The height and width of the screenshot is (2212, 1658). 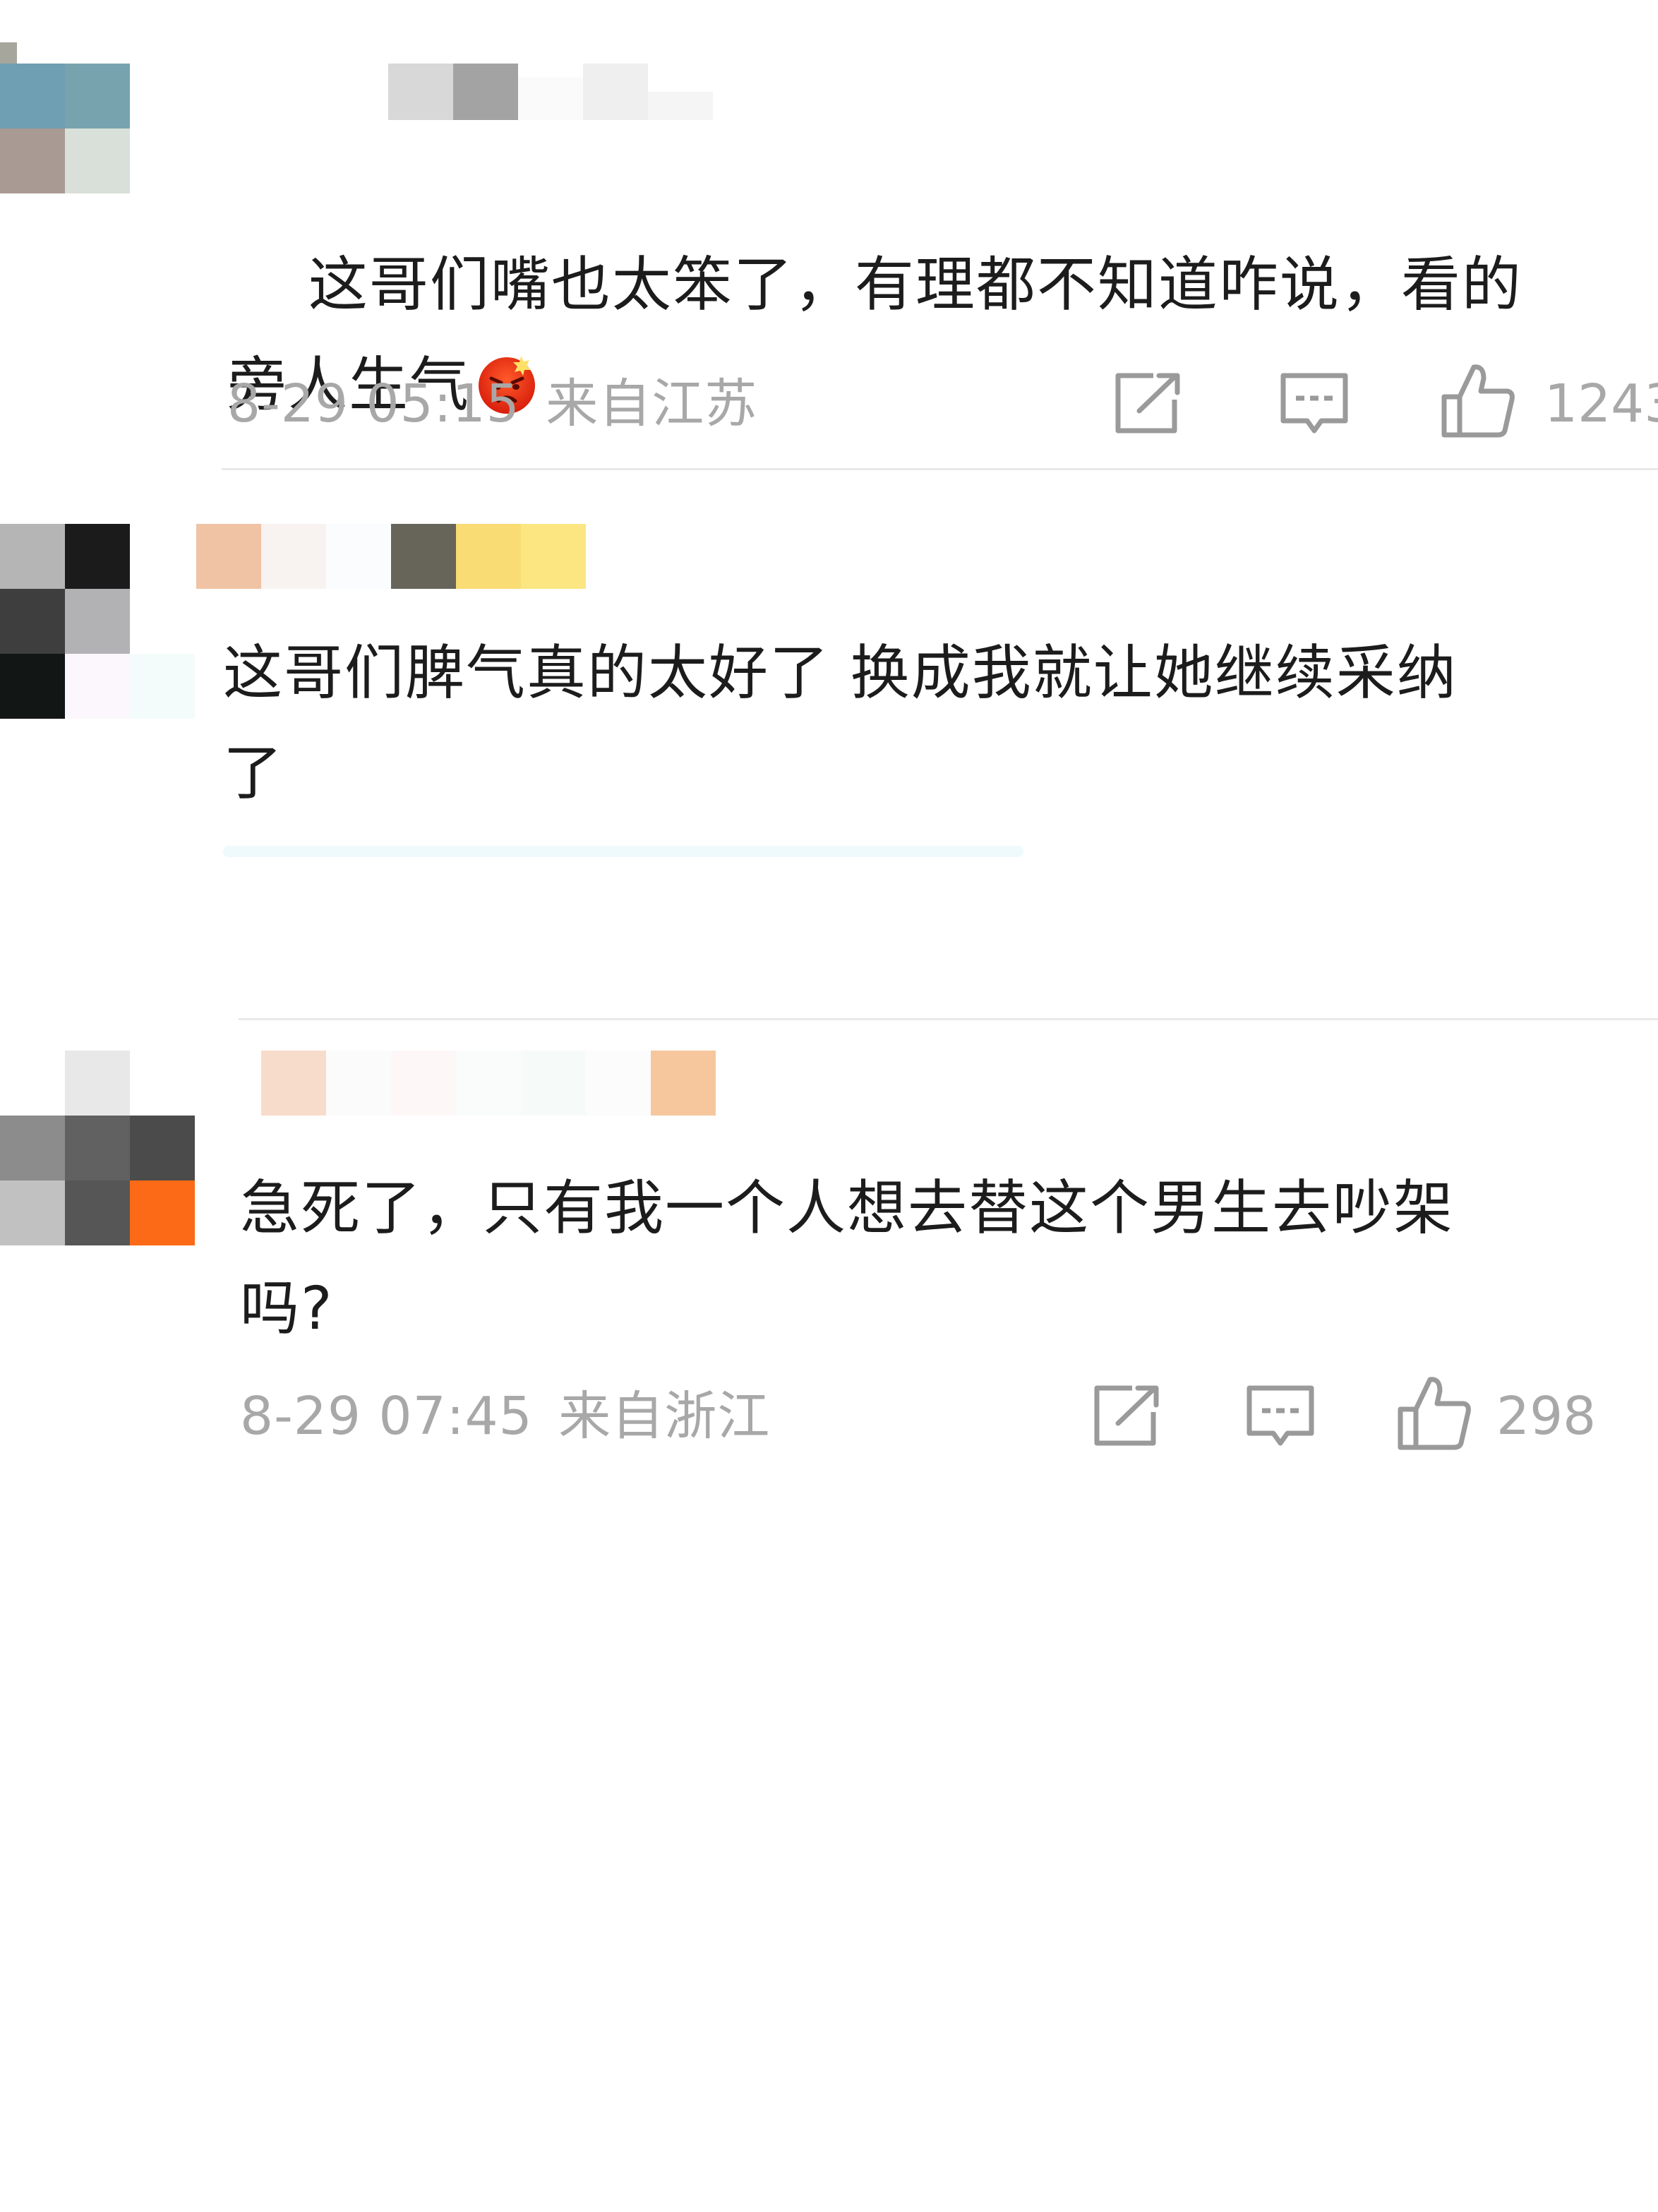 What do you see at coordinates (623, 851) in the screenshot?
I see `hidden-meta-line` at bounding box center [623, 851].